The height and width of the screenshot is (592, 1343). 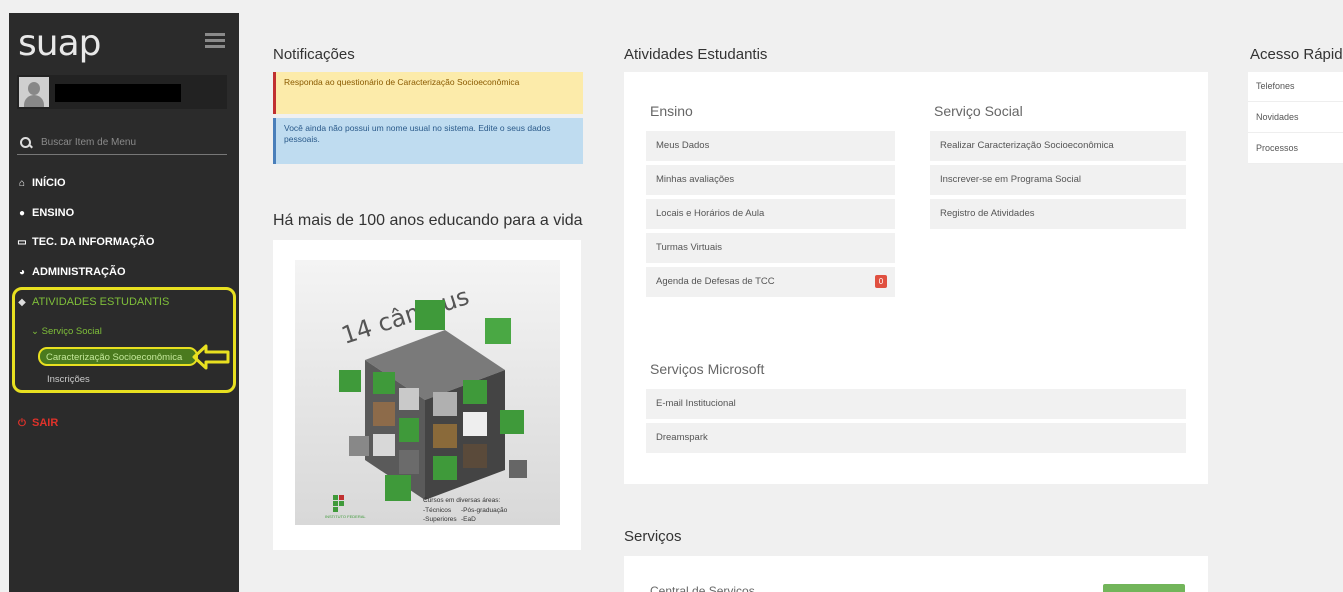 I want to click on menu-item-sair: ⏻ SAIR, so click(x=37, y=423).